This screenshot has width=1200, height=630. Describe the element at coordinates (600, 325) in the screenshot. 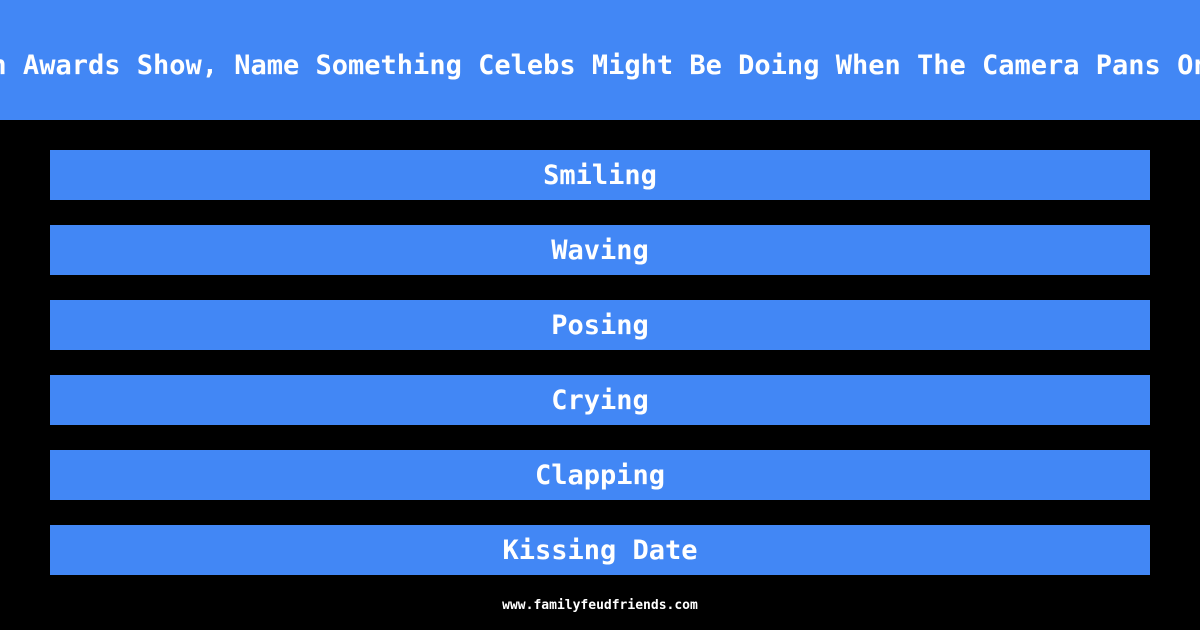

I see `answer-item: Posing` at that location.